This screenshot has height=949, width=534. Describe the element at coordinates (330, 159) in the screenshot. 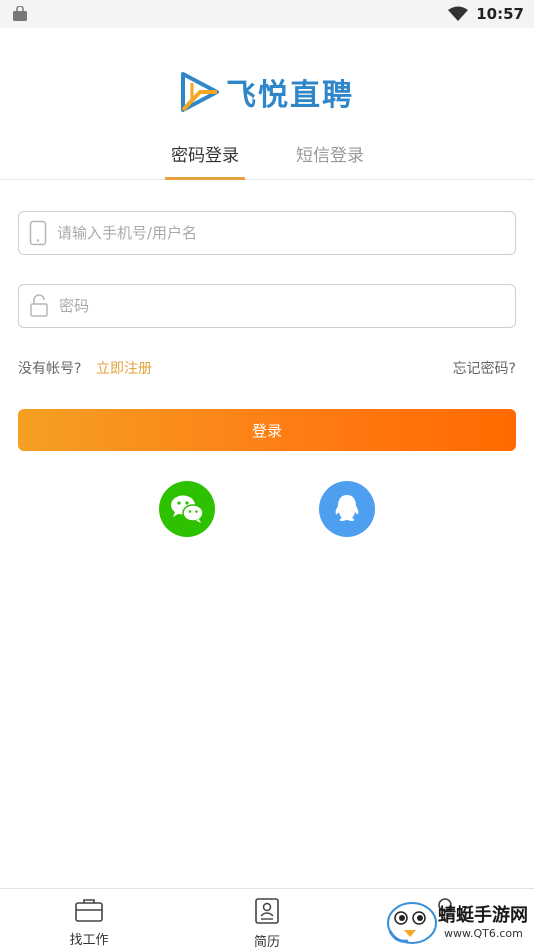

I see `tab-sms-login: 短信登录` at that location.